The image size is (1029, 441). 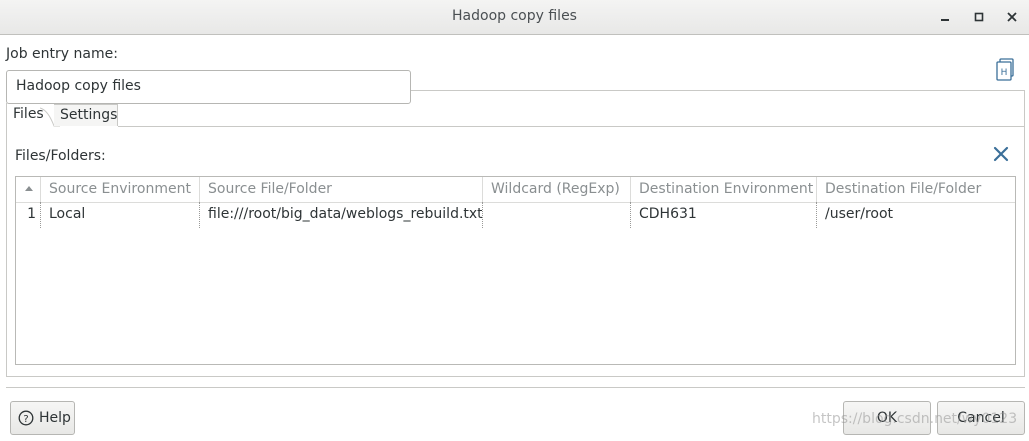 What do you see at coordinates (945, 17) in the screenshot?
I see `minimize-icon` at bounding box center [945, 17].